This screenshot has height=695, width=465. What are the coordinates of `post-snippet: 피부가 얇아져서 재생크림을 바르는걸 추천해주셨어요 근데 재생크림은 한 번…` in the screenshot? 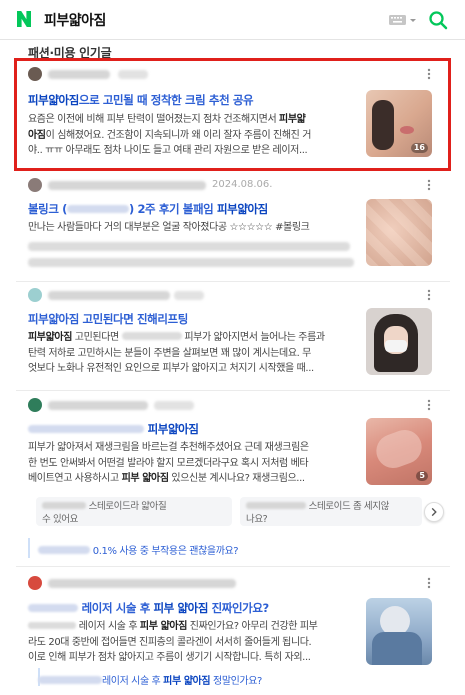 It's located at (168, 463).